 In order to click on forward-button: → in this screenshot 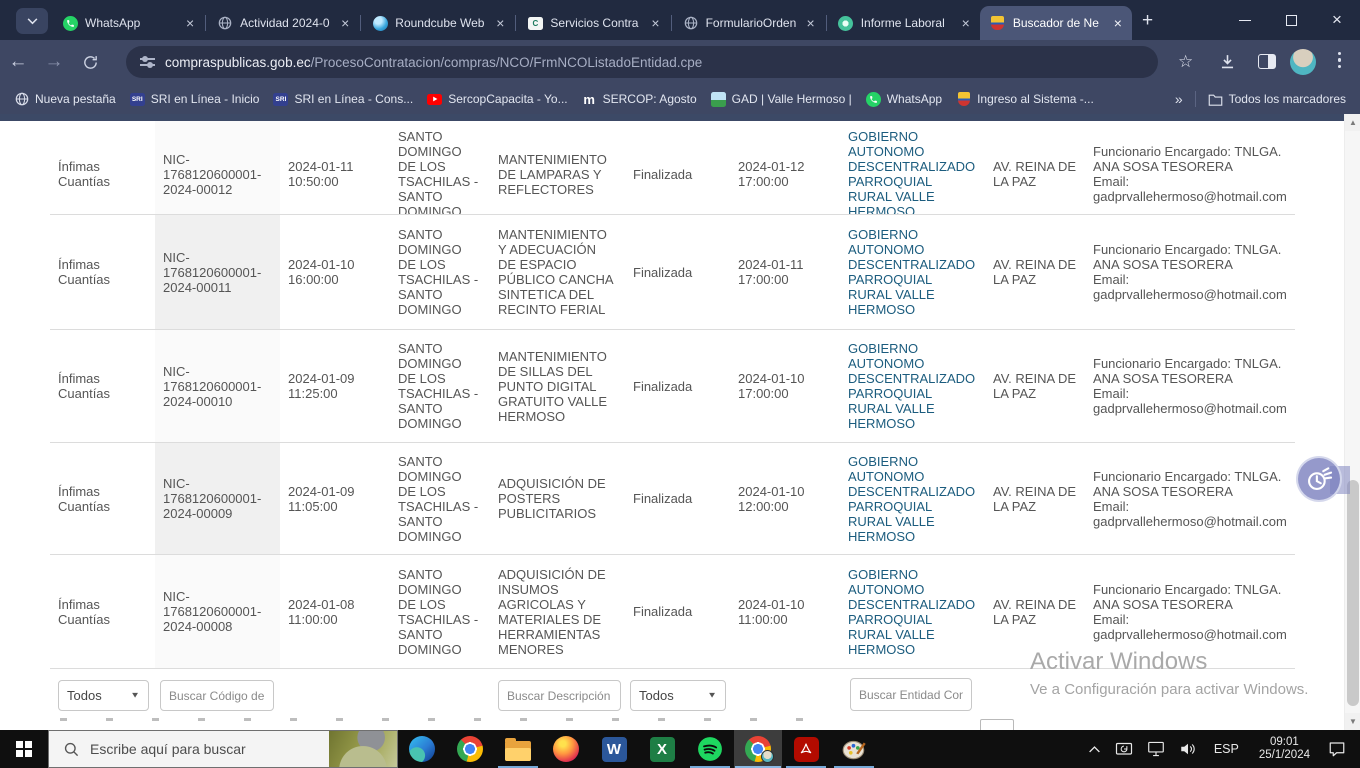, I will do `click(54, 62)`.